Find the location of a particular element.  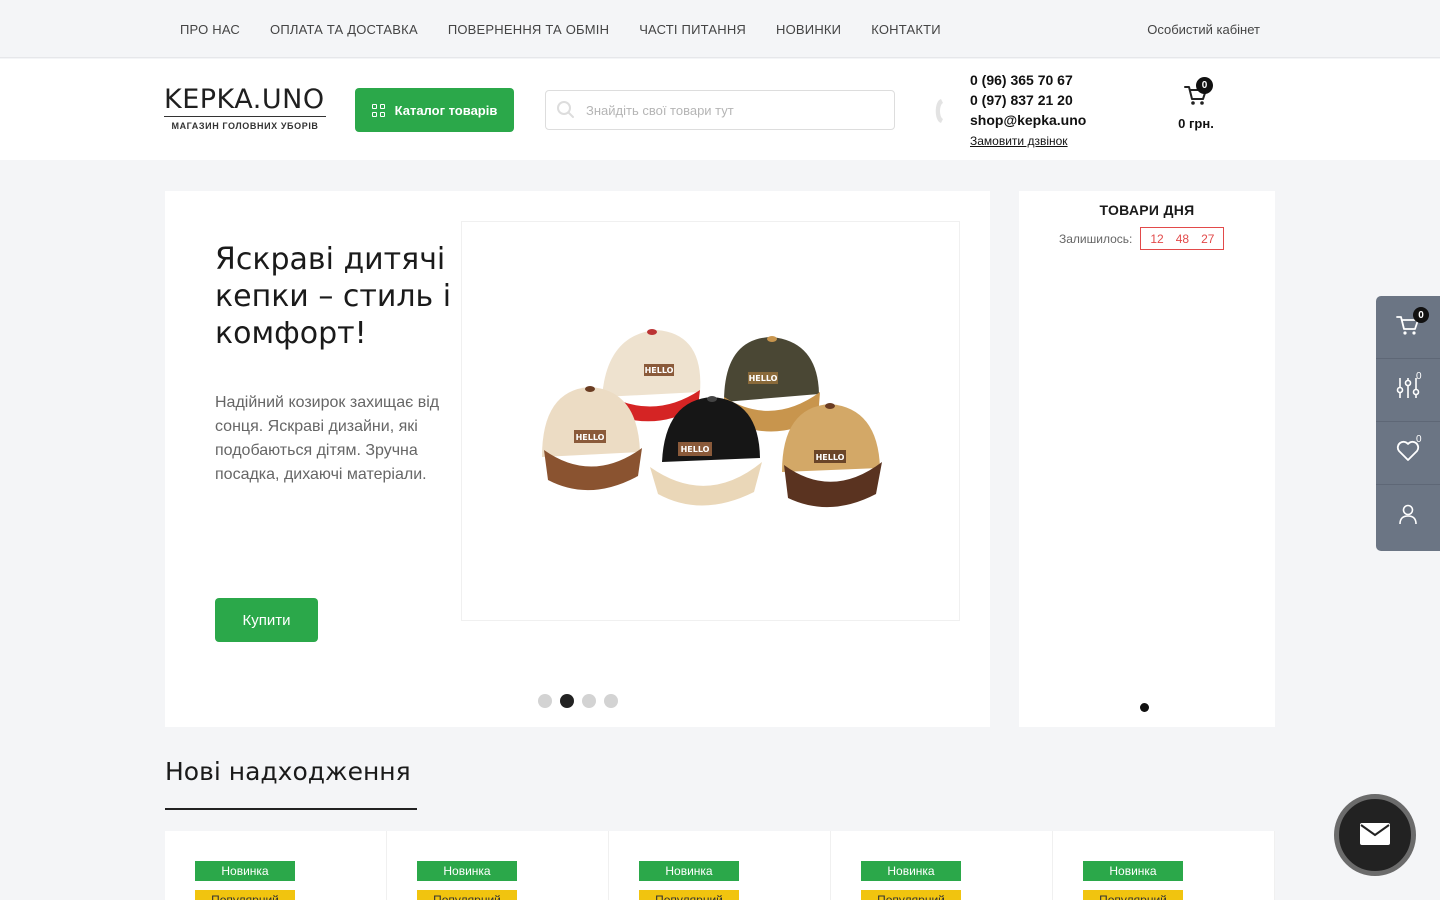

side-panel: 0 0 0 is located at coordinates (1408, 423).